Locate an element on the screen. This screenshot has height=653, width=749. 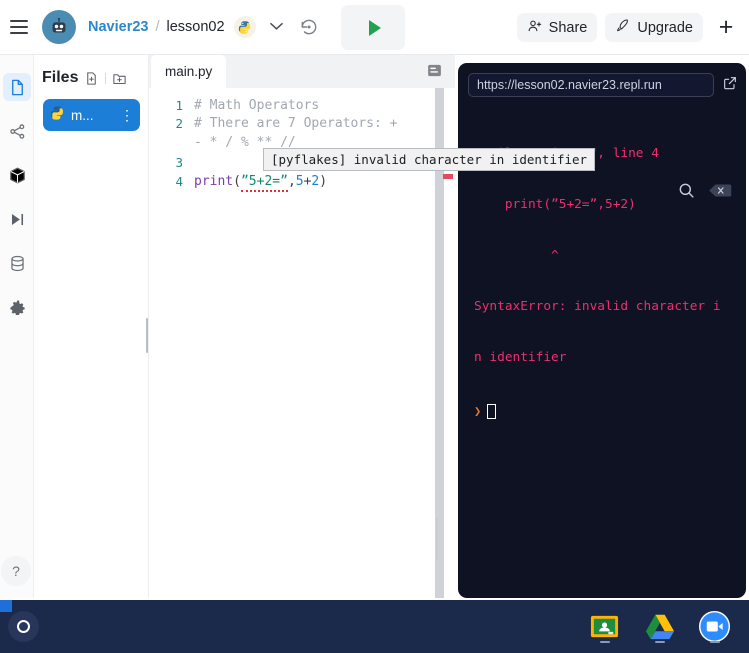
console-cursor is located at coordinates (492, 411).